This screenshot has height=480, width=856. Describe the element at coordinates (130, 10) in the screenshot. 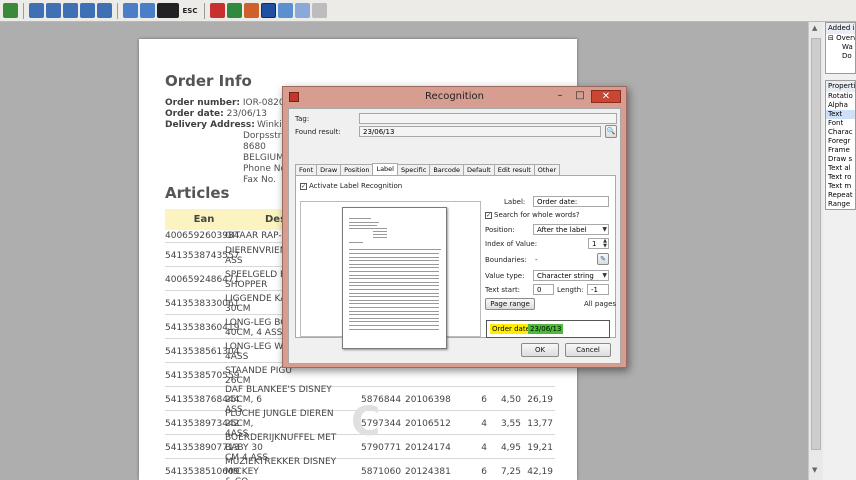

I see `zone-icon` at that location.